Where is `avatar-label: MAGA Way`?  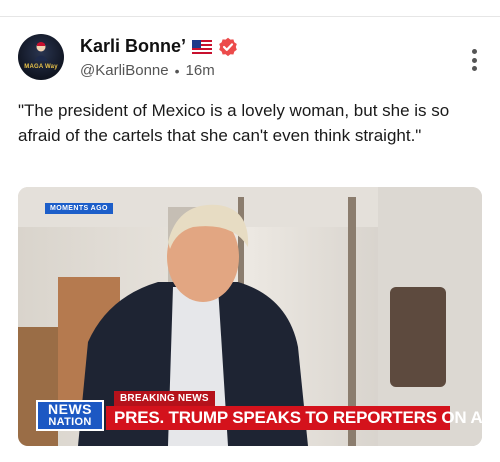 avatar-label: MAGA Way is located at coordinates (41, 67).